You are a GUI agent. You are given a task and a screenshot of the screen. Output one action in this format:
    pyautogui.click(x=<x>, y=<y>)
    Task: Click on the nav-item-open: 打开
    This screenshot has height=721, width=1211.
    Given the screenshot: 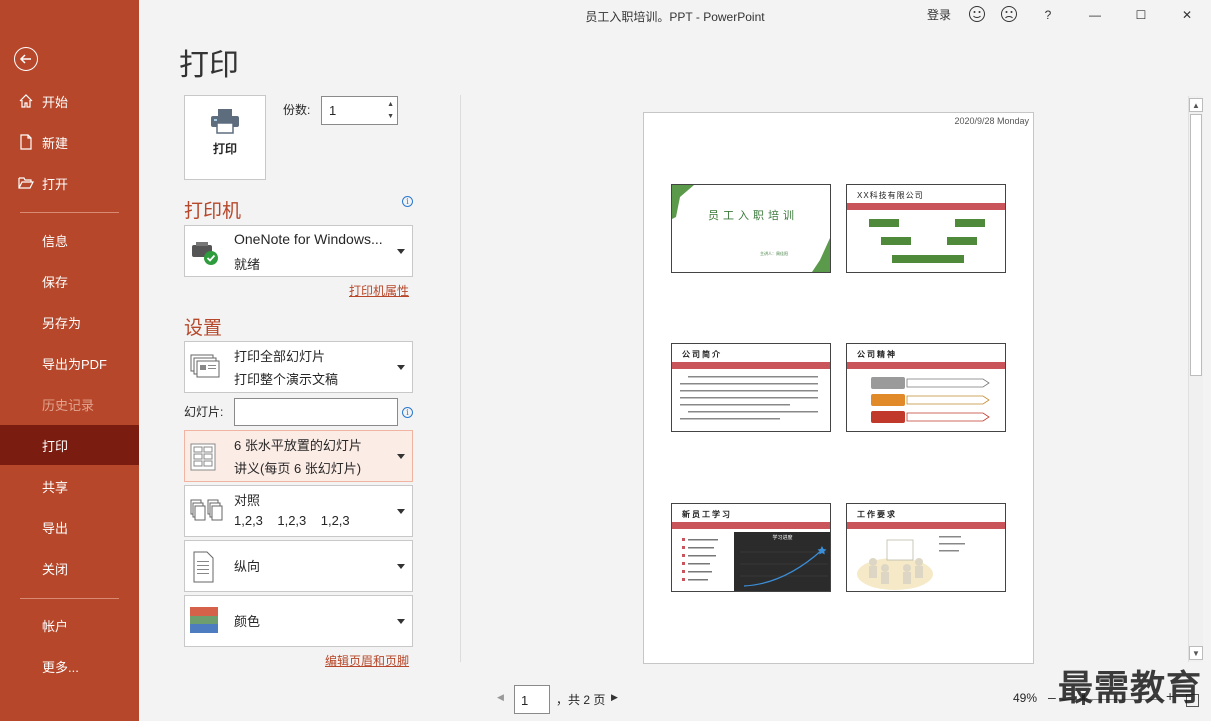 What is the action you would take?
    pyautogui.click(x=69, y=183)
    